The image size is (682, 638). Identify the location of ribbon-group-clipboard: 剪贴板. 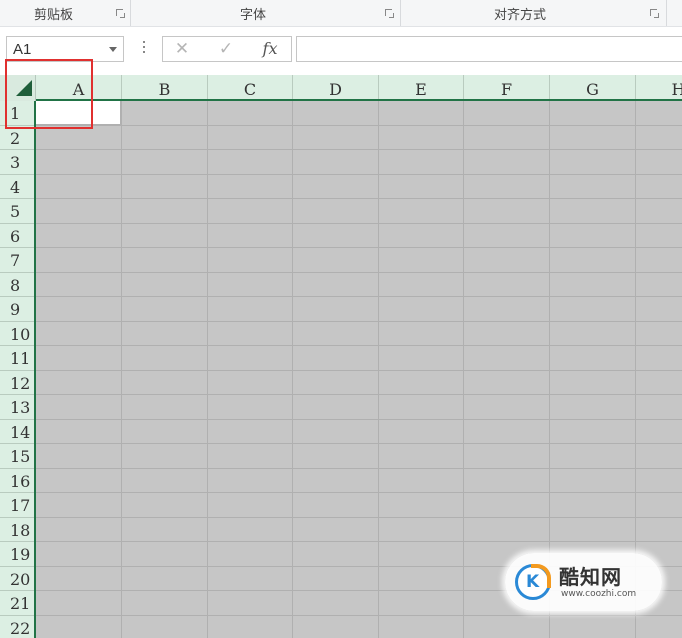
(65, 13).